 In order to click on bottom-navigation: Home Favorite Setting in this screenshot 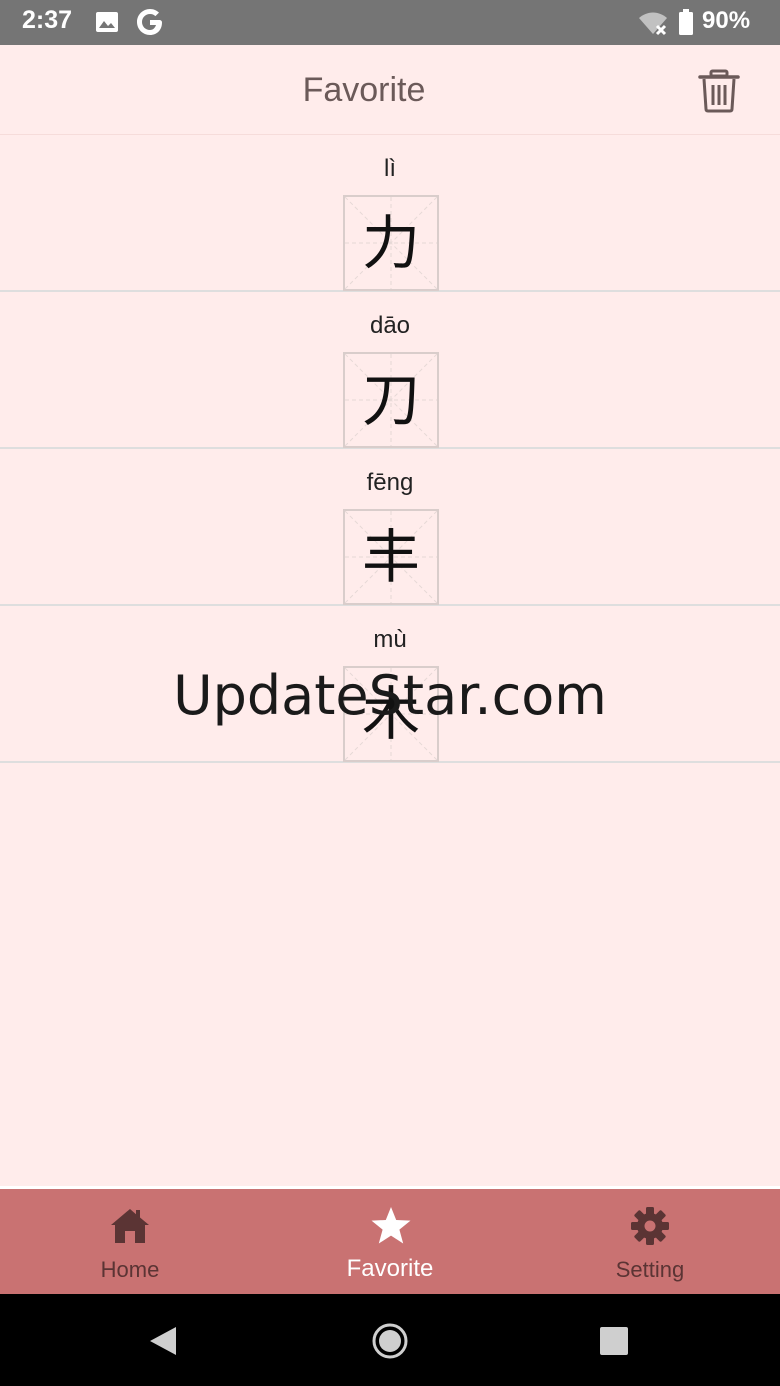, I will do `click(390, 1240)`.